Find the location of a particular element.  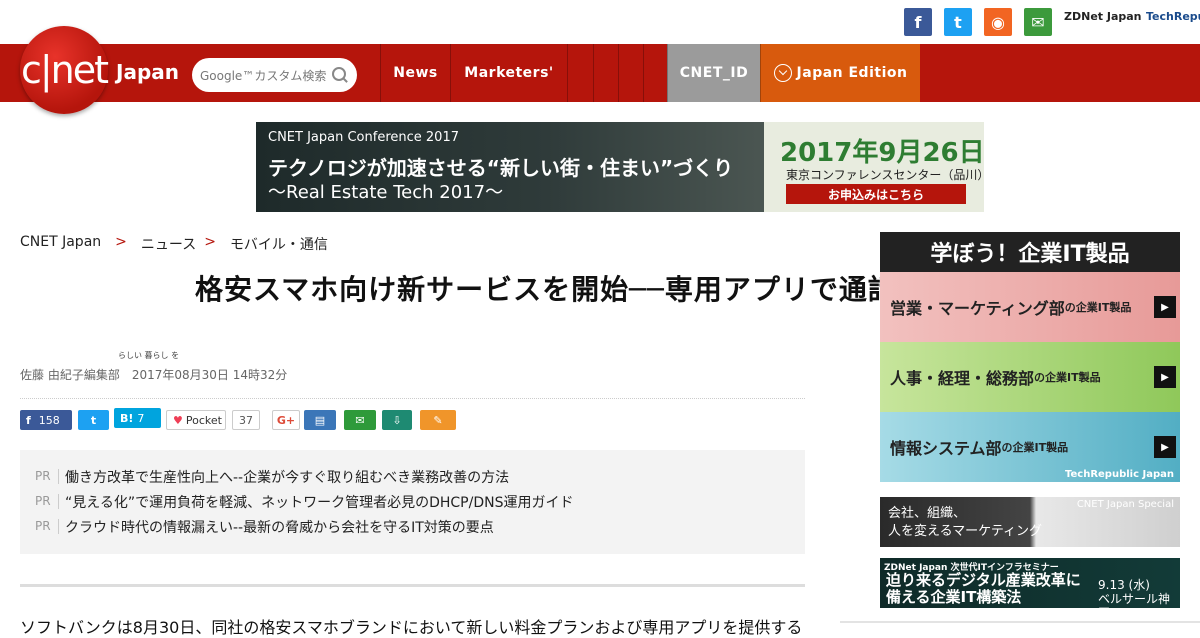

edition-label: Japan Edition is located at coordinates (852, 73).